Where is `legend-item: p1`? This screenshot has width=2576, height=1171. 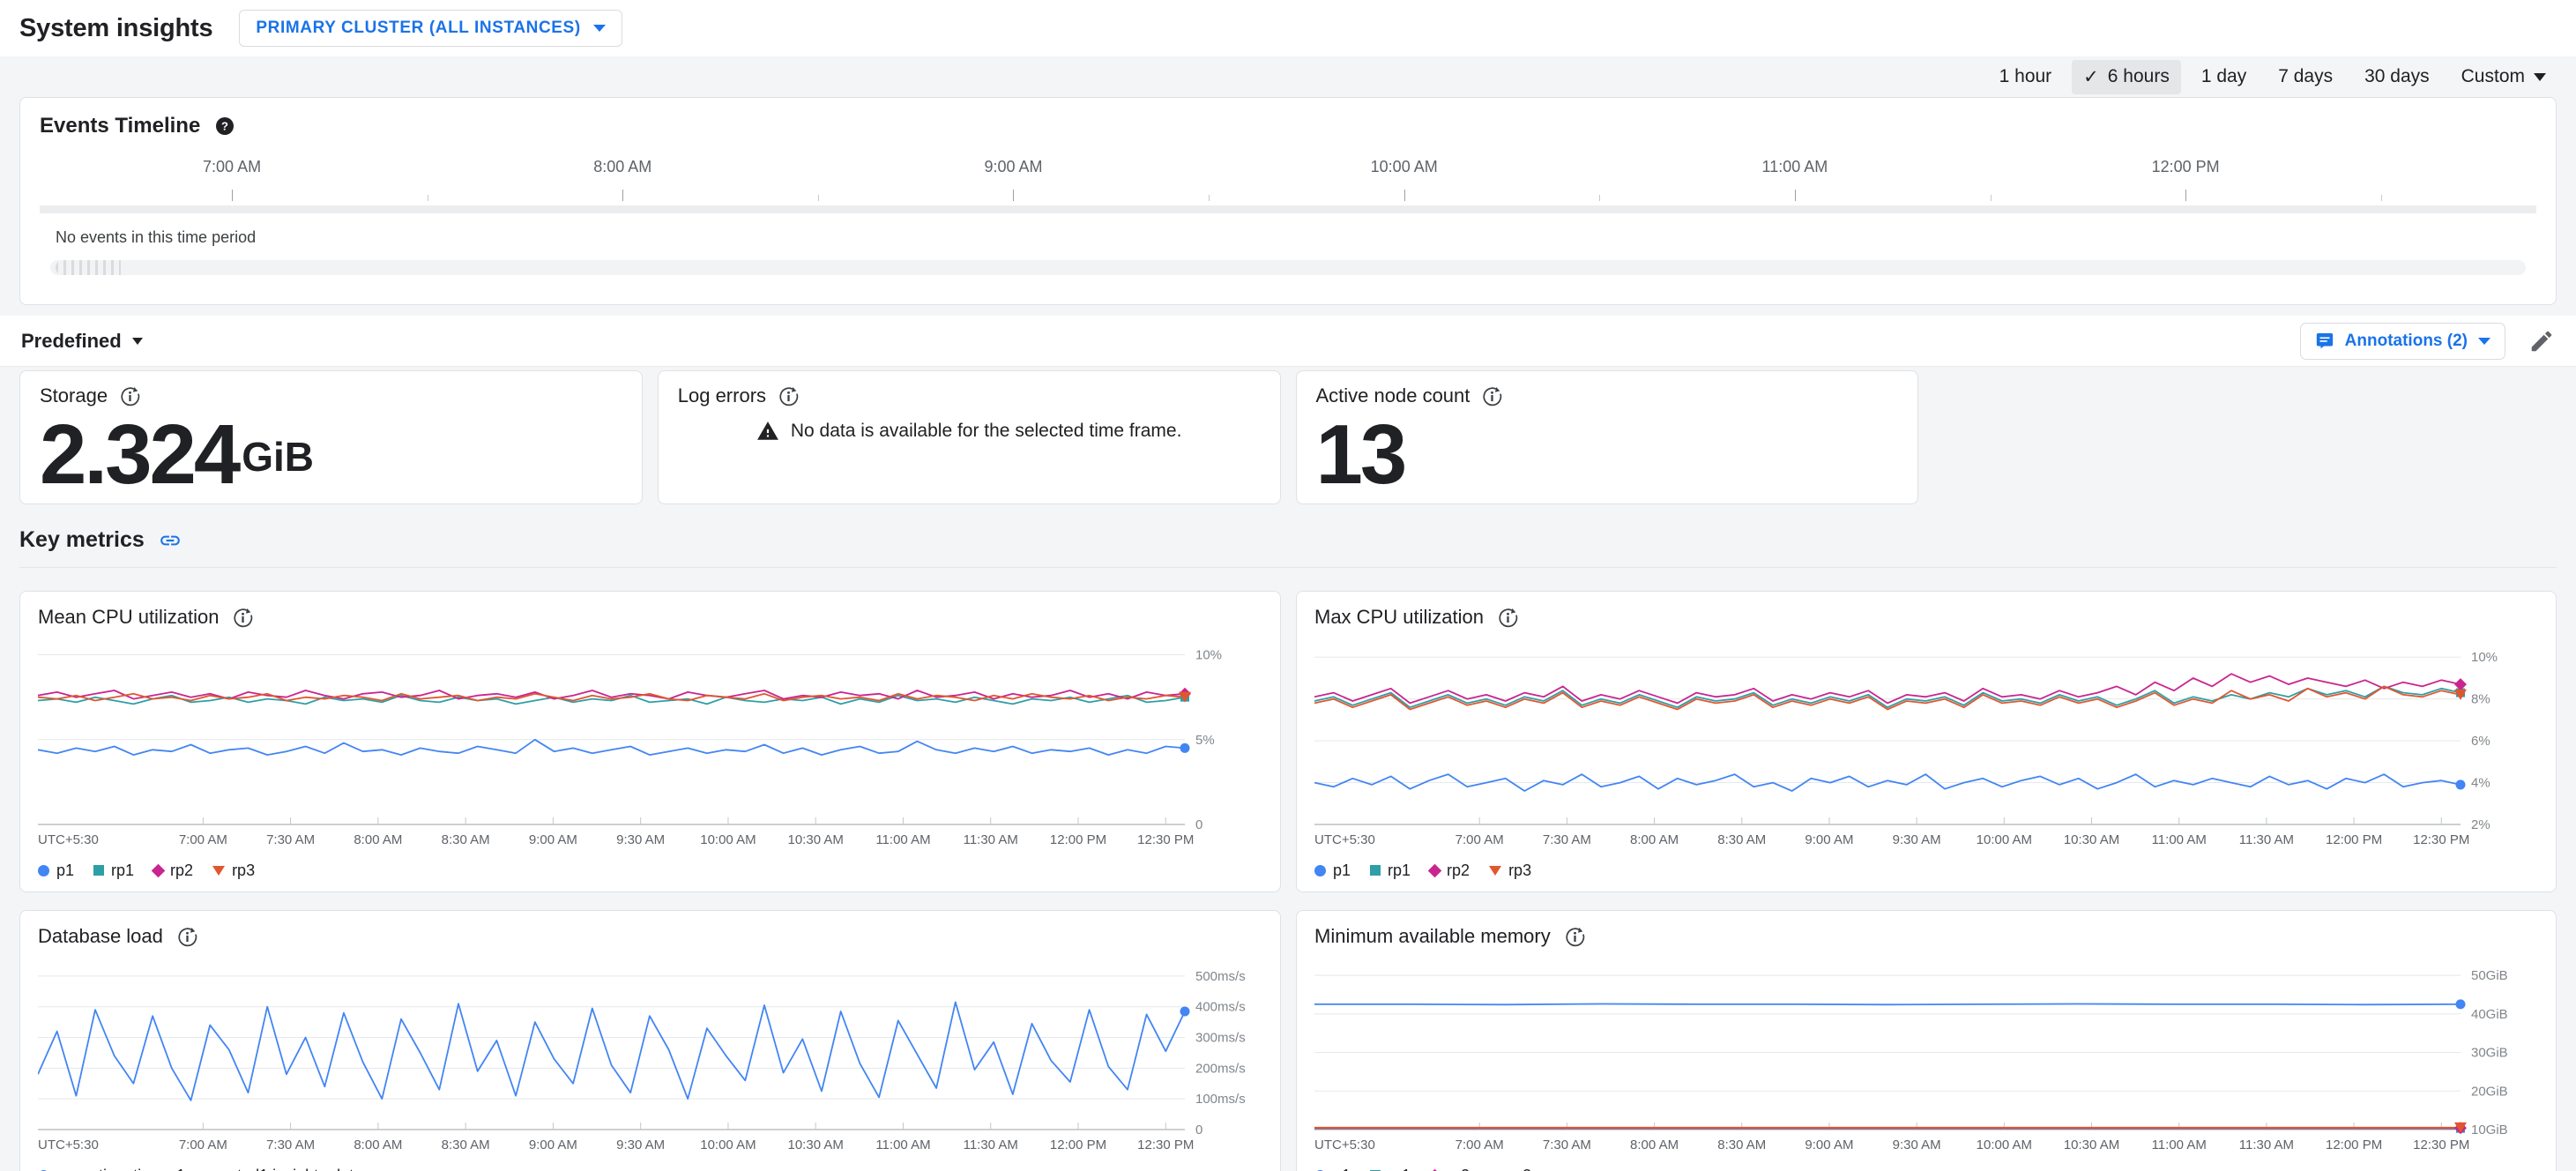
legend-item: p1 is located at coordinates (56, 870).